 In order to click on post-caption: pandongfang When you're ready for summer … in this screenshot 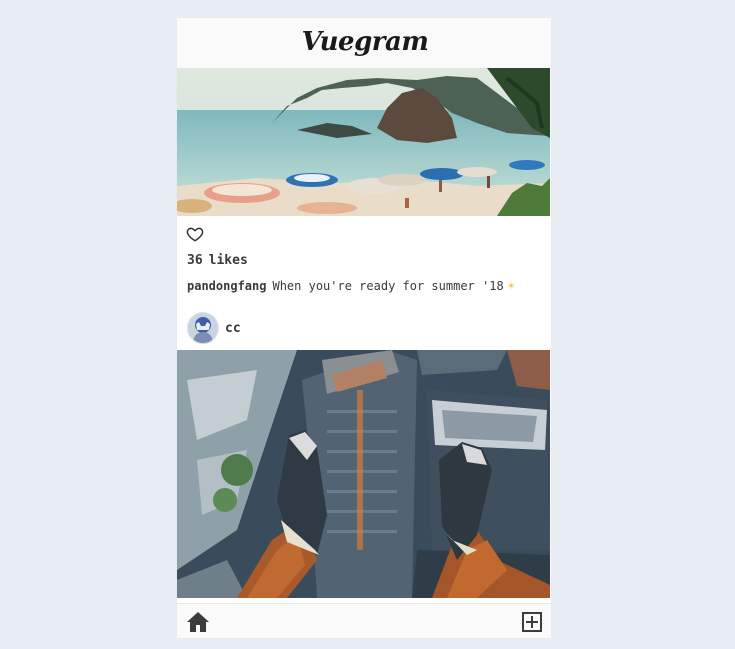, I will do `click(364, 286)`.